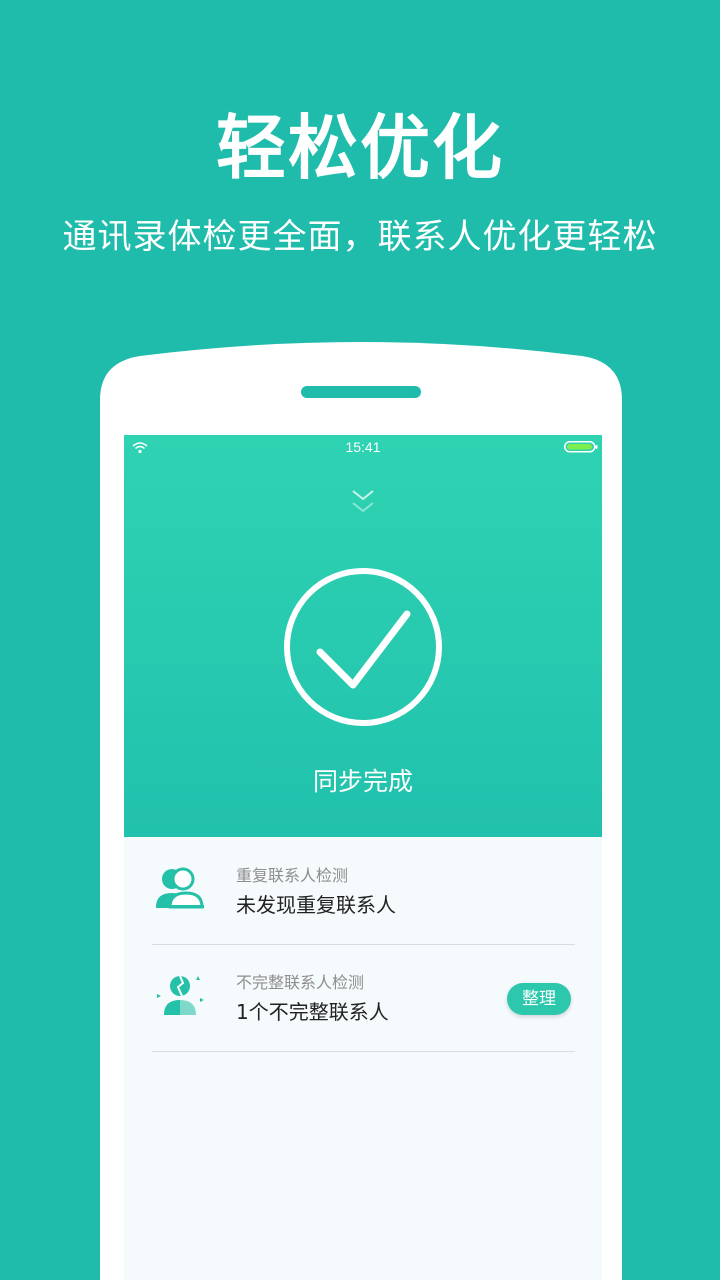 The width and height of the screenshot is (720, 1280). What do you see at coordinates (539, 999) in the screenshot?
I see `tidy-button: 整理` at bounding box center [539, 999].